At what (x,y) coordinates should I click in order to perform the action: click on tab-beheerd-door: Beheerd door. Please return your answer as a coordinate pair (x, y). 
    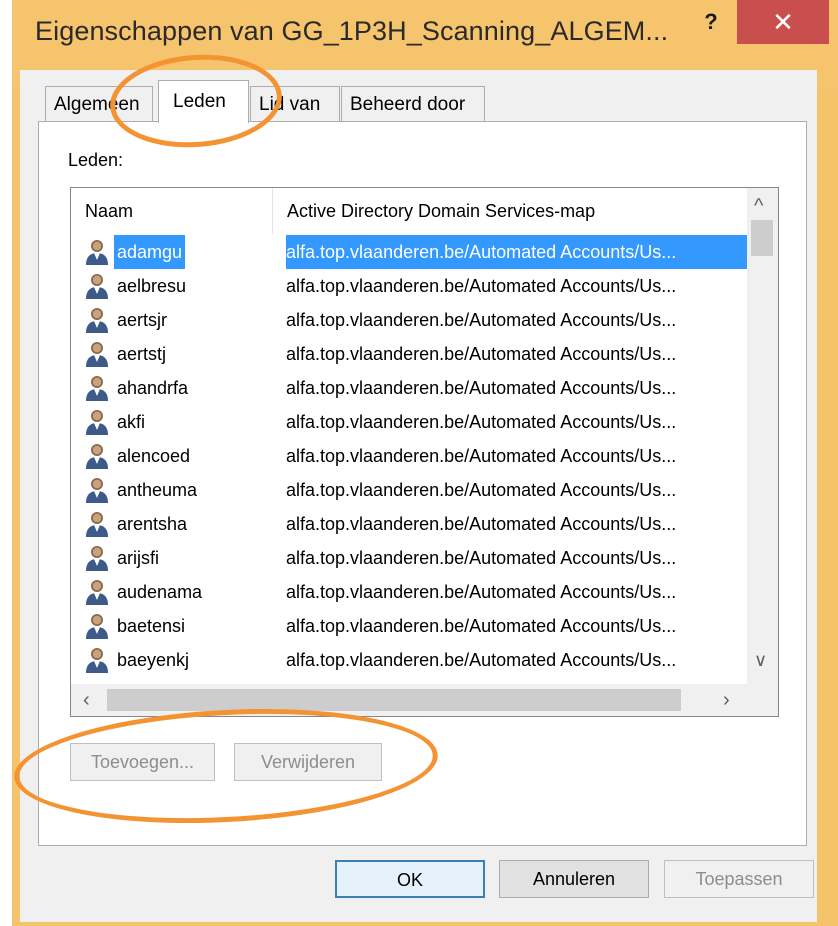
    Looking at the image, I should click on (413, 104).